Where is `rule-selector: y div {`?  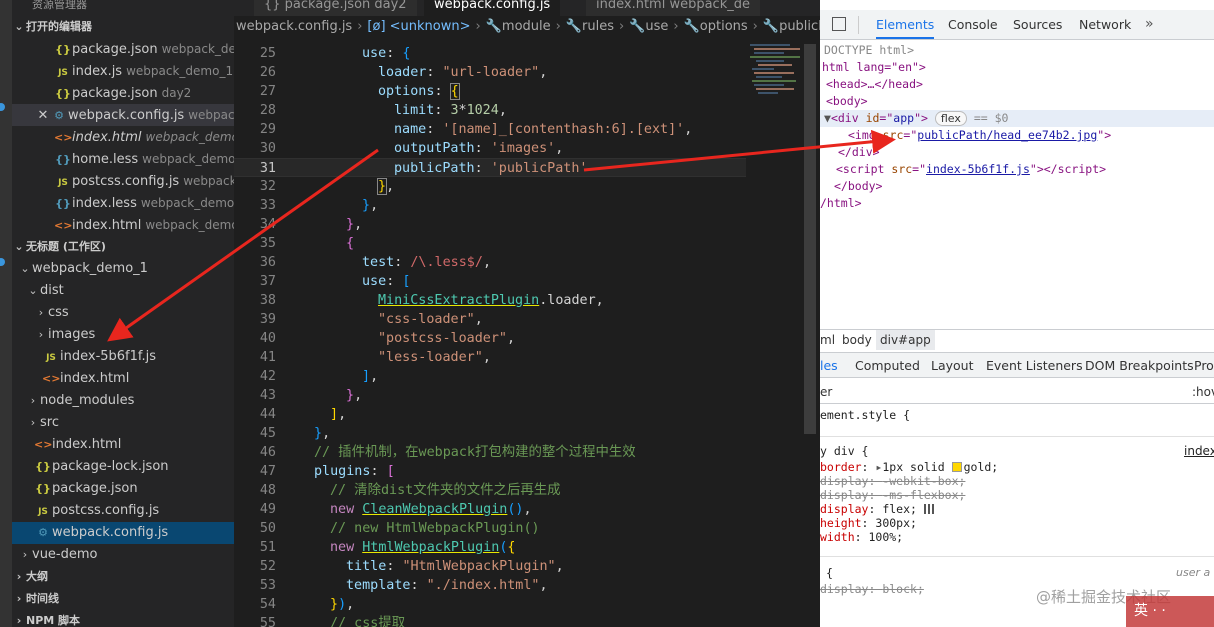 rule-selector: y div { is located at coordinates (844, 451).